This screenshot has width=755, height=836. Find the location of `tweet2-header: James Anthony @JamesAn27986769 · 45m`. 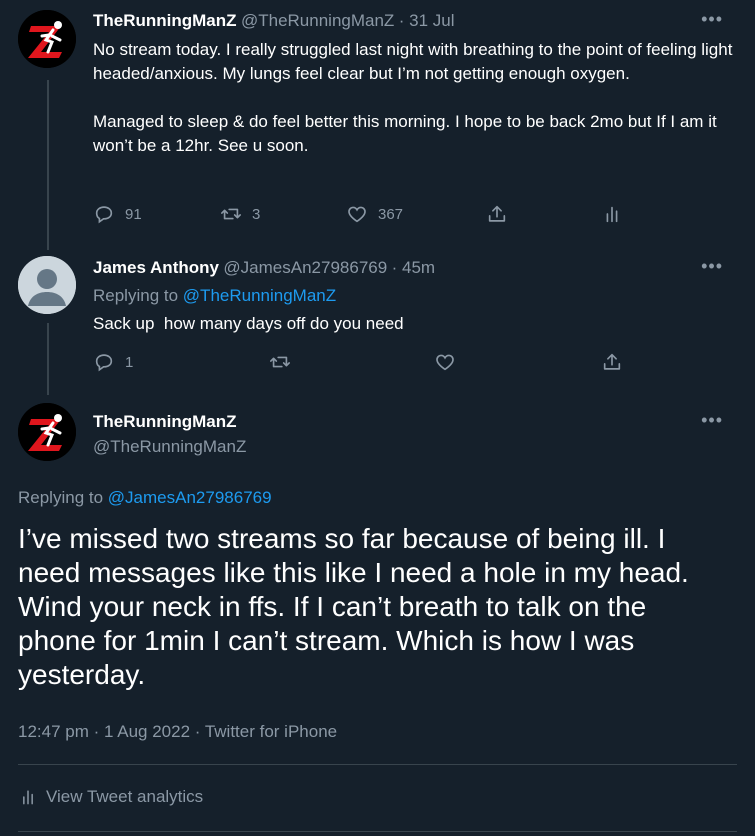

tweet2-header: James Anthony @JamesAn27986769 · 45m is located at coordinates (264, 268).